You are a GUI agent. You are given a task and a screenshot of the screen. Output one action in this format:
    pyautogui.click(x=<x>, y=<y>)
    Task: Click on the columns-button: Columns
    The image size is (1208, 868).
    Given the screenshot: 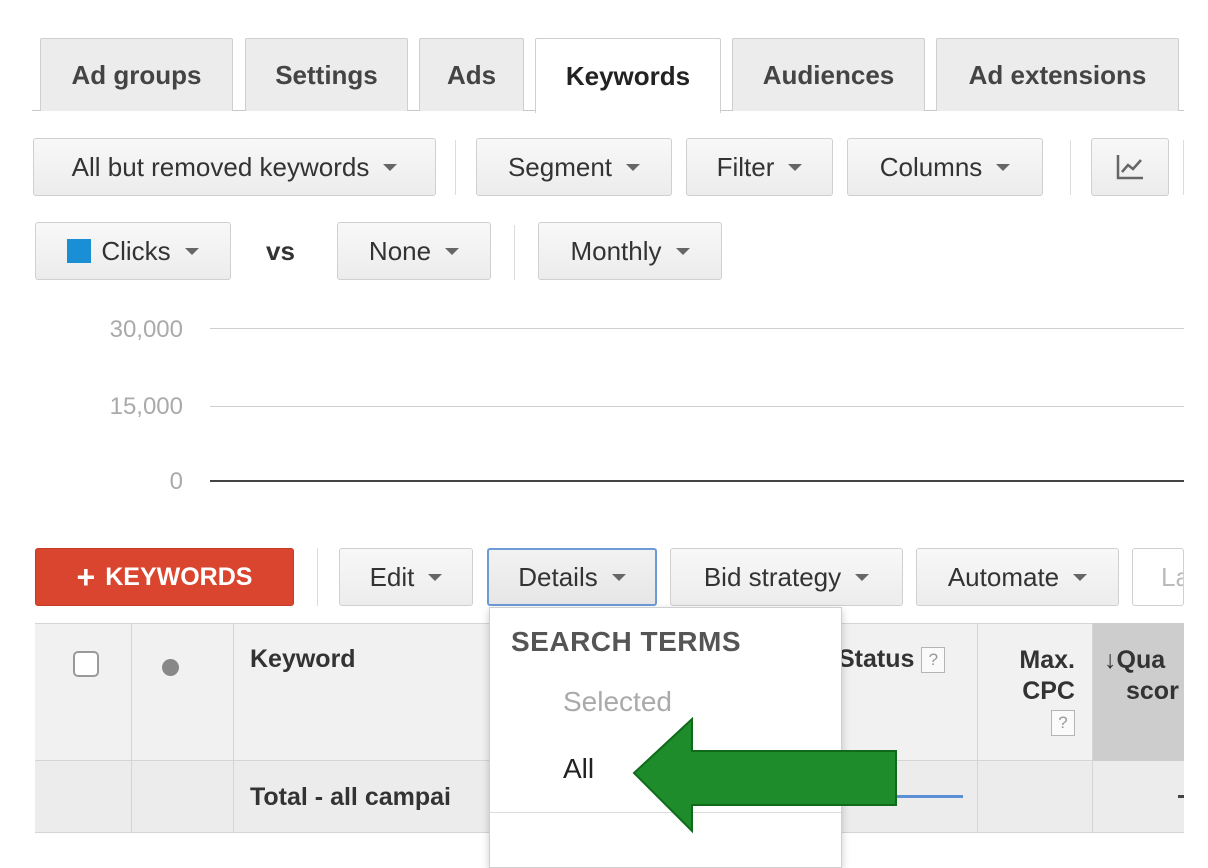 What is the action you would take?
    pyautogui.click(x=945, y=167)
    